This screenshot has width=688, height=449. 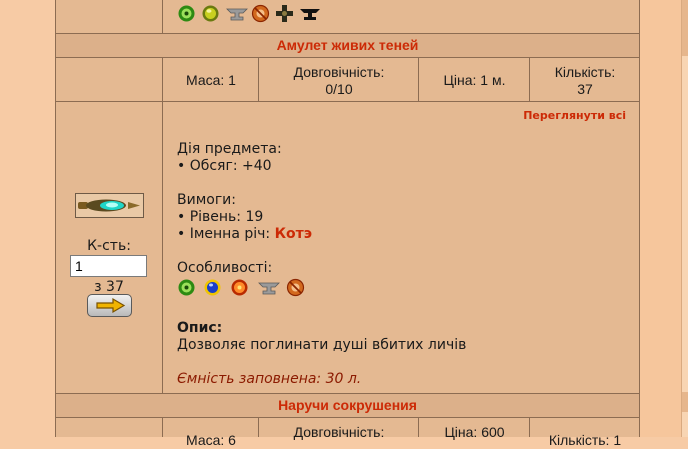 I want to click on item-count: Кількість: 1, so click(x=585, y=440).